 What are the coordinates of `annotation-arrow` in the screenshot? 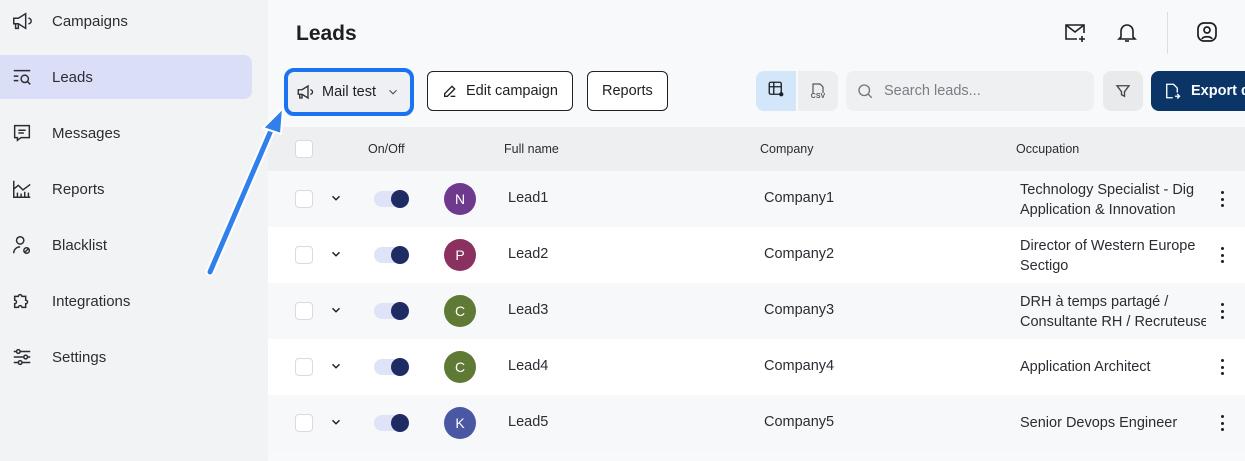 It's located at (244, 192).